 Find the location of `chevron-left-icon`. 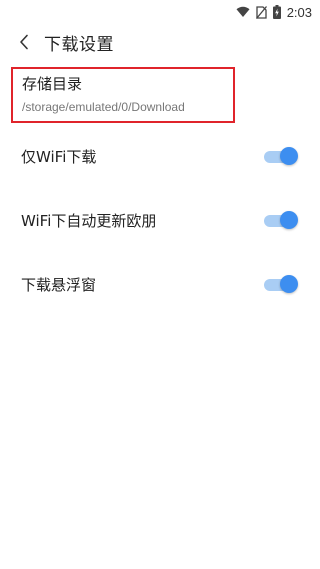

chevron-left-icon is located at coordinates (24, 42).